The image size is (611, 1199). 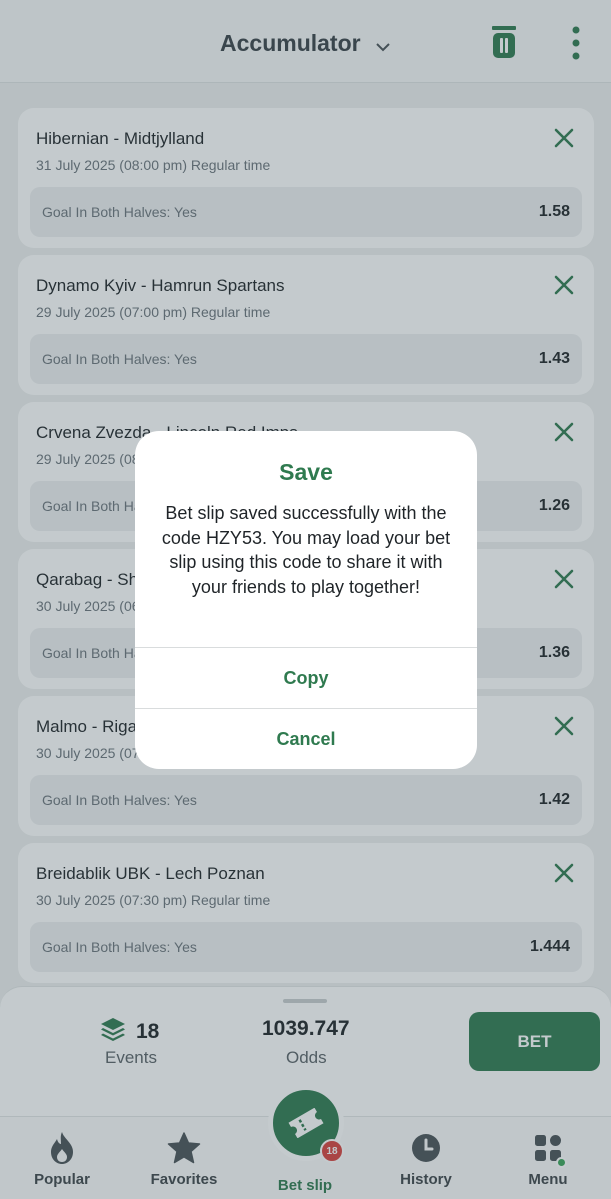 What do you see at coordinates (306, 738) in the screenshot?
I see `cancel-button: Cancel` at bounding box center [306, 738].